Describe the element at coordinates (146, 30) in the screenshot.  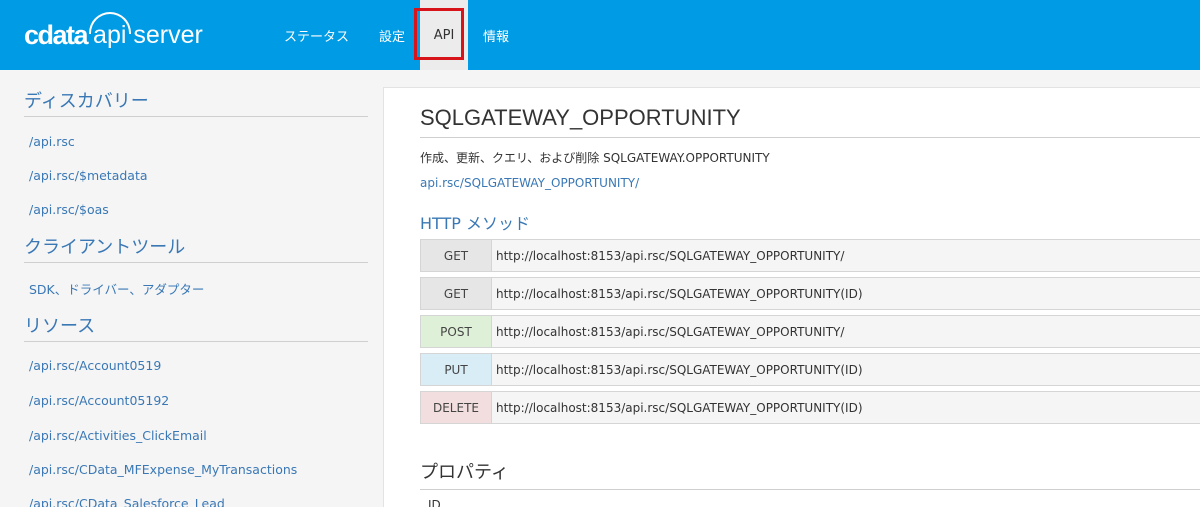
I see `logo-product: api server` at that location.